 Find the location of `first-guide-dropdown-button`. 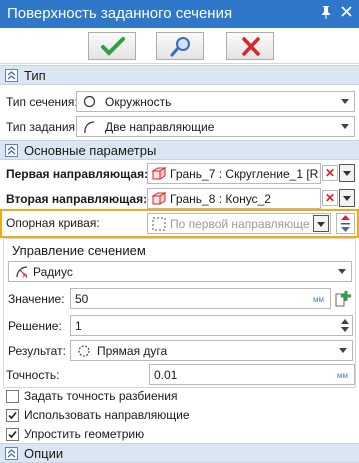

first-guide-dropdown-button is located at coordinates (347, 173).